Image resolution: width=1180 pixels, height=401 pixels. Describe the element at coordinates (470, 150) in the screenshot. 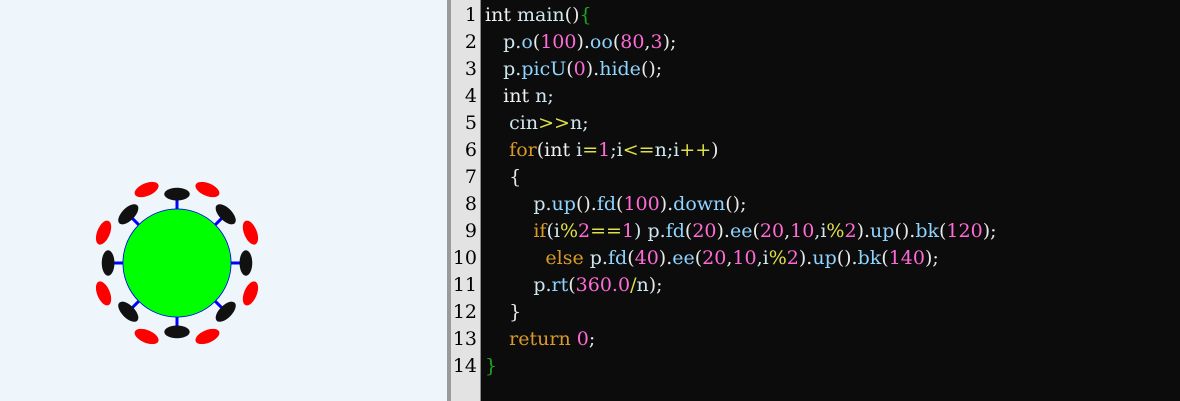

I see `line-number: 6` at that location.